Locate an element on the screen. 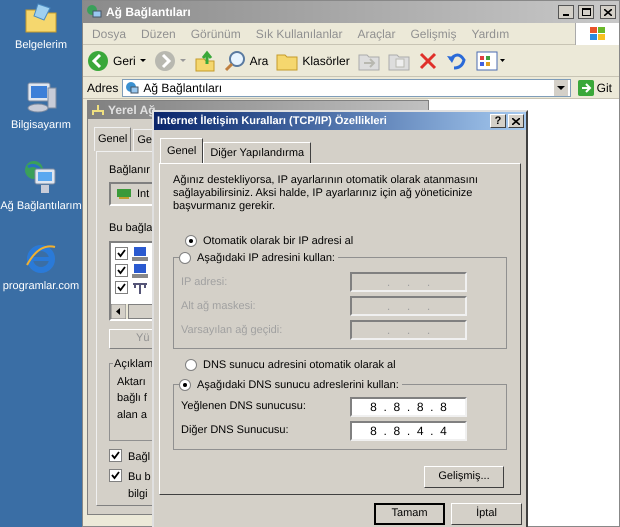 This screenshot has height=527, width=620. checkbox-label: Bu b is located at coordinates (139, 477).